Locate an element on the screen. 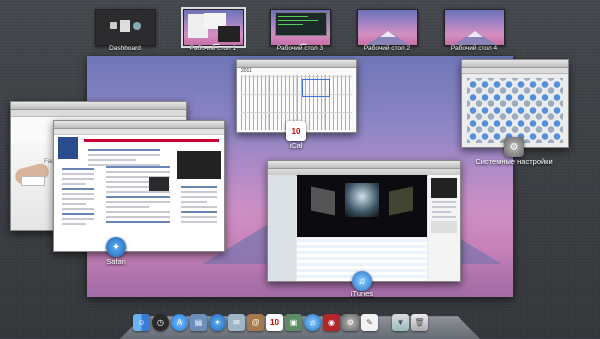  space-label-desktop-1: Рабочий стол 1 is located at coordinates (213, 48).